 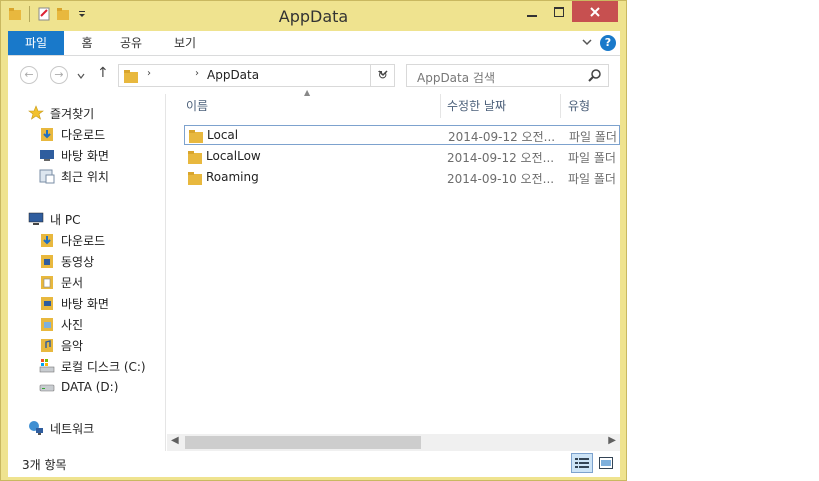 I want to click on recent-places-icon, so click(x=47, y=176).